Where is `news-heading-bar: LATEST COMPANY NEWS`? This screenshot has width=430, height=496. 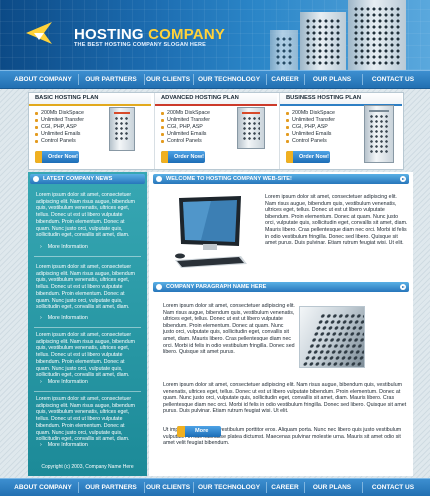 news-heading-bar: LATEST COMPANY NEWS is located at coordinates (87, 179).